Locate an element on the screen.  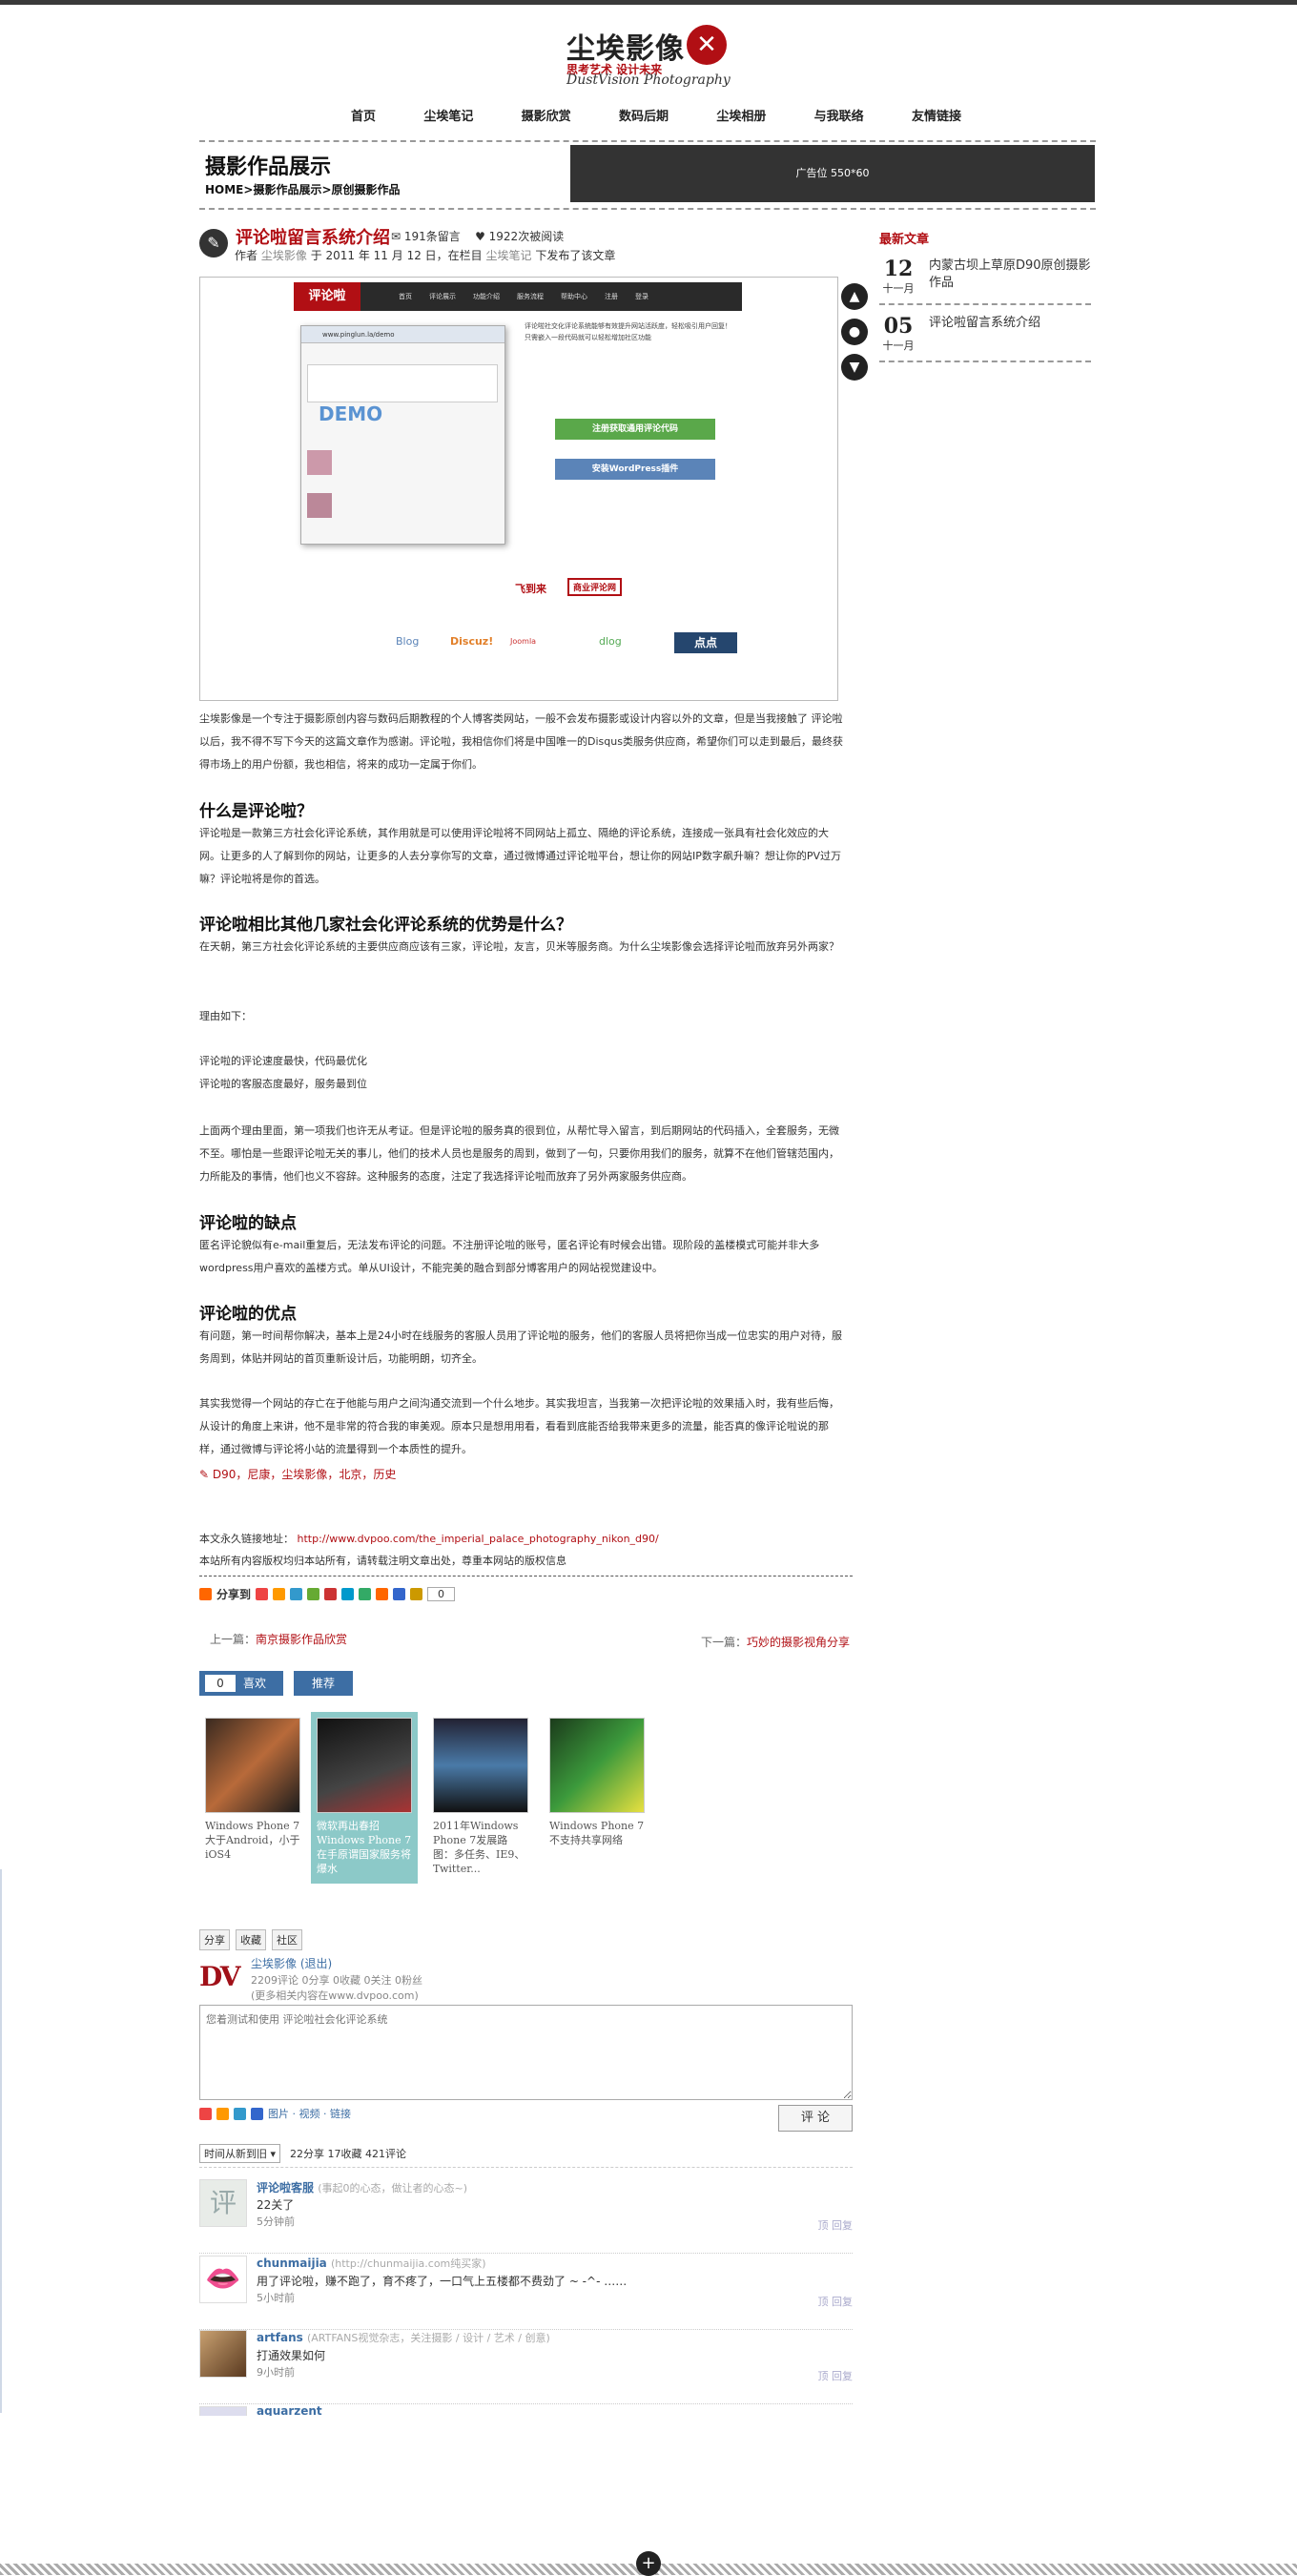
commenter-name: 评论啦客服 (事起0的心态，做让者的心态~) is located at coordinates (362, 2187).